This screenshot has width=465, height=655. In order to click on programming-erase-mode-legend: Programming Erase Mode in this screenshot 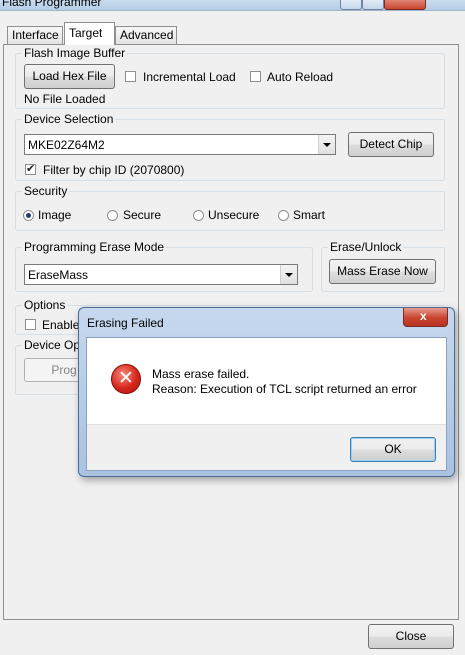, I will do `click(94, 247)`.